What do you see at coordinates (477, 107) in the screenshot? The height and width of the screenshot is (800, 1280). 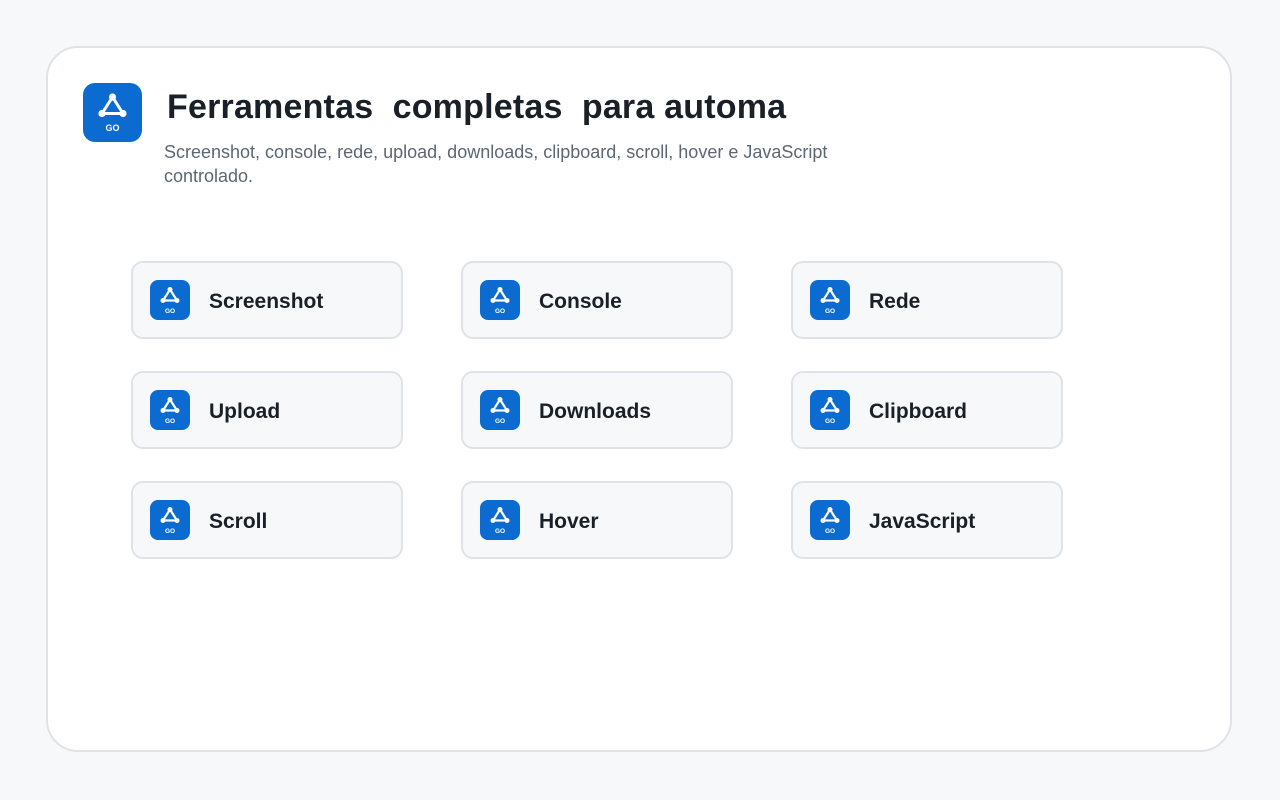 I see `page-title: Ferramentas completas para automa` at bounding box center [477, 107].